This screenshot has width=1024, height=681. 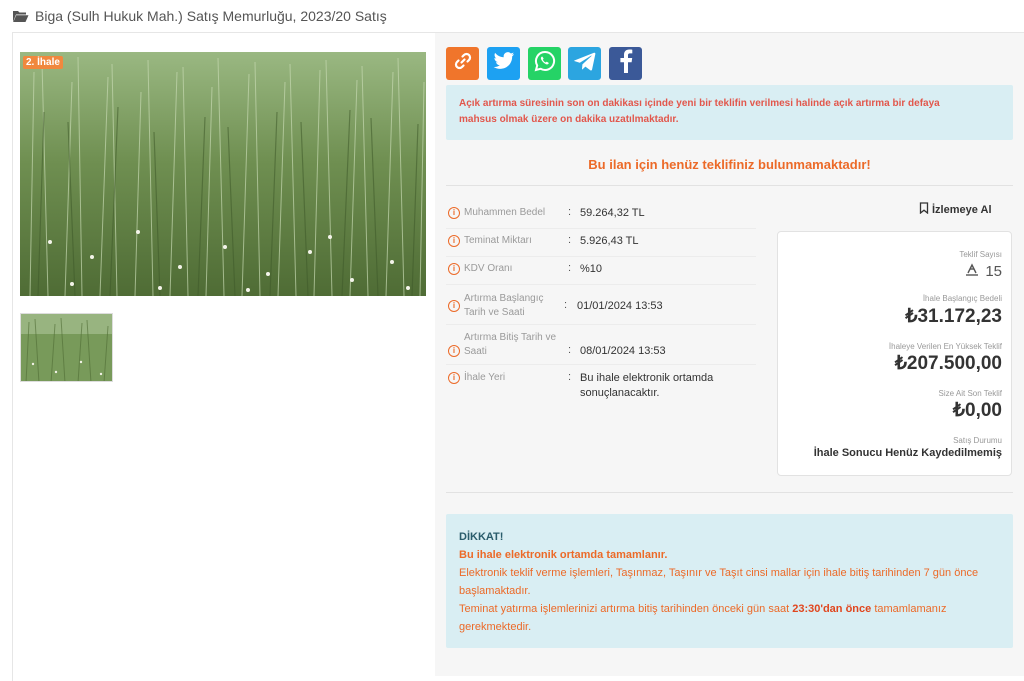 What do you see at coordinates (972, 271) in the screenshot?
I see `gavel-icon` at bounding box center [972, 271].